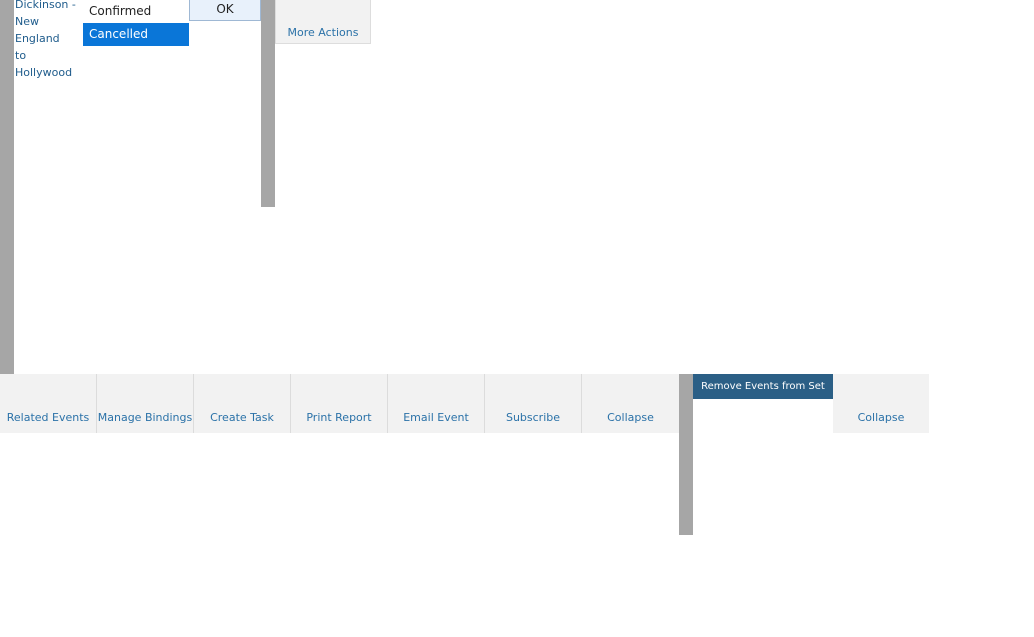 This screenshot has width=1034, height=637. What do you see at coordinates (323, 22) in the screenshot?
I see `more-actions-button: More Actions` at bounding box center [323, 22].